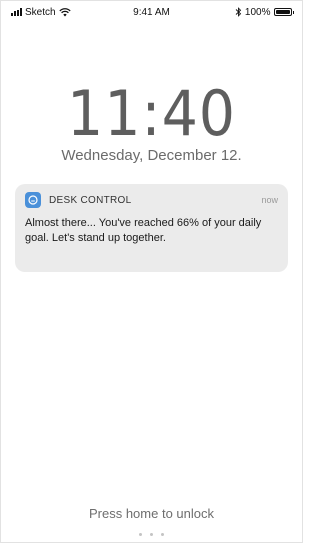 The image size is (320, 543). What do you see at coordinates (151, 155) in the screenshot?
I see `lock-date: Wednesday, December 12.` at bounding box center [151, 155].